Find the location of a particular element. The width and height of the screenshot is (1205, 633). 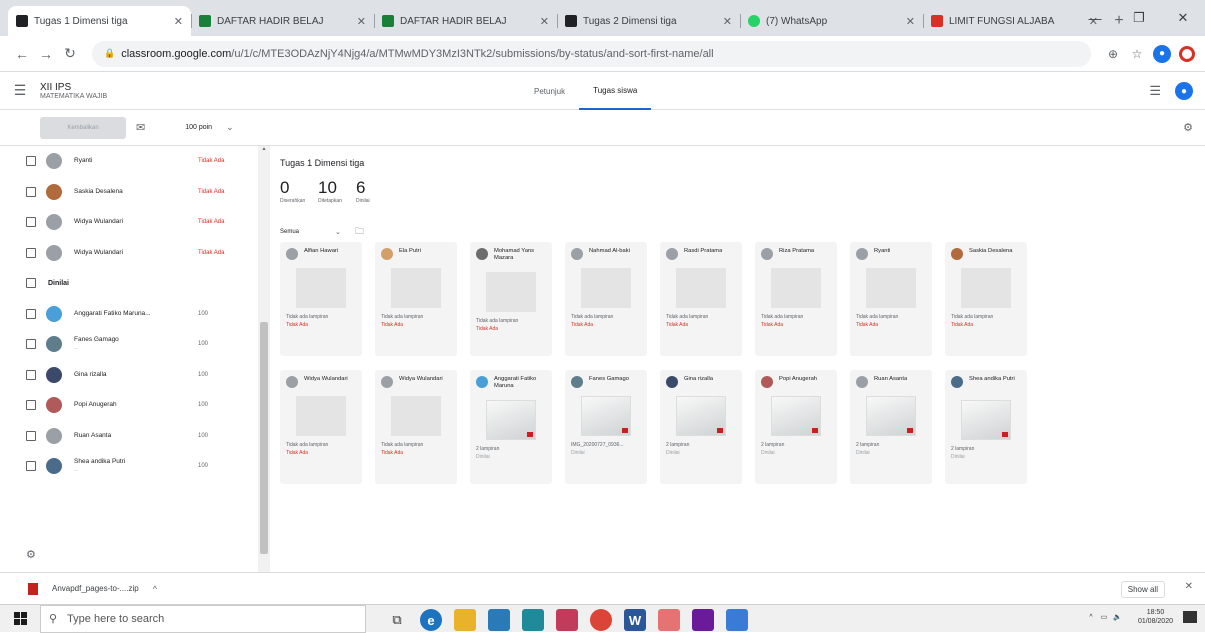

submission-card: Shea andika Putri 2 lampiran Dinilai is located at coordinates (986, 427).